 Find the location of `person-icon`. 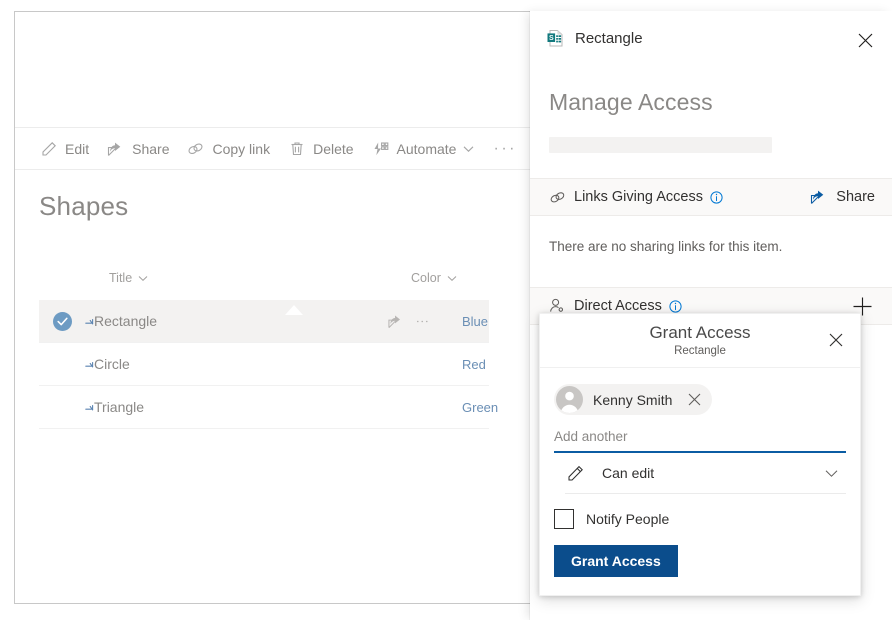

person-icon is located at coordinates (557, 306).